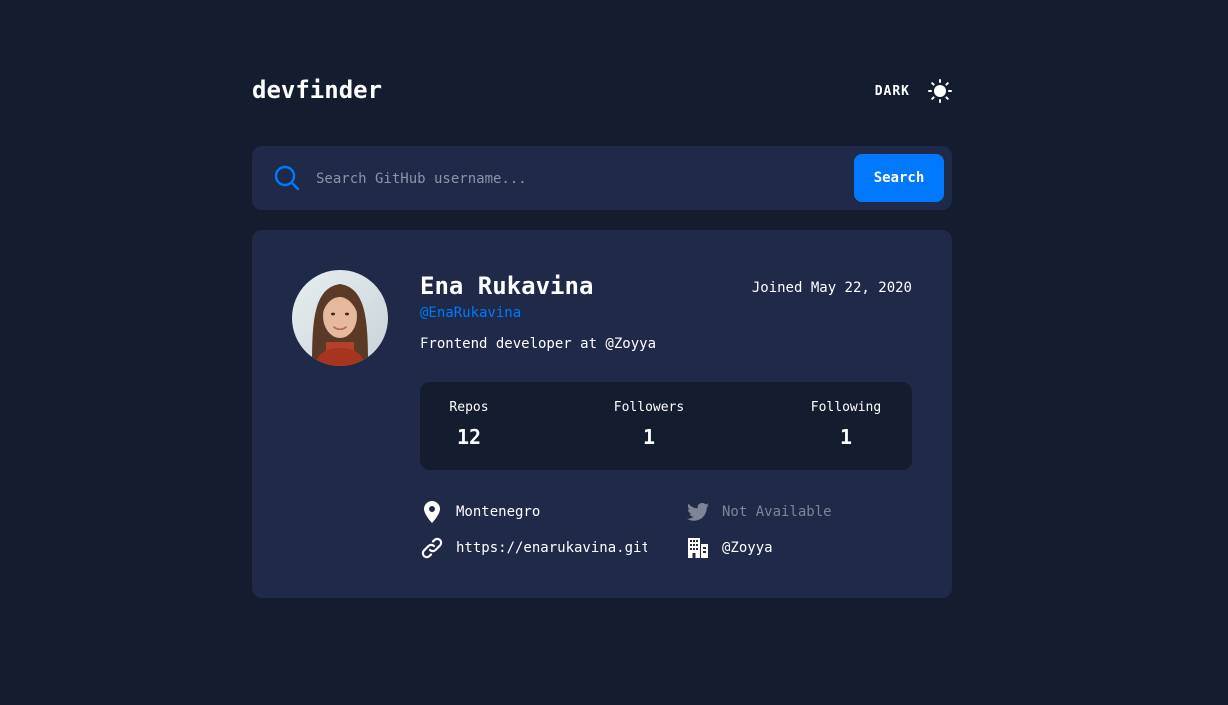 Image resolution: width=1228 pixels, height=705 pixels. I want to click on search-bar: Search, so click(602, 178).